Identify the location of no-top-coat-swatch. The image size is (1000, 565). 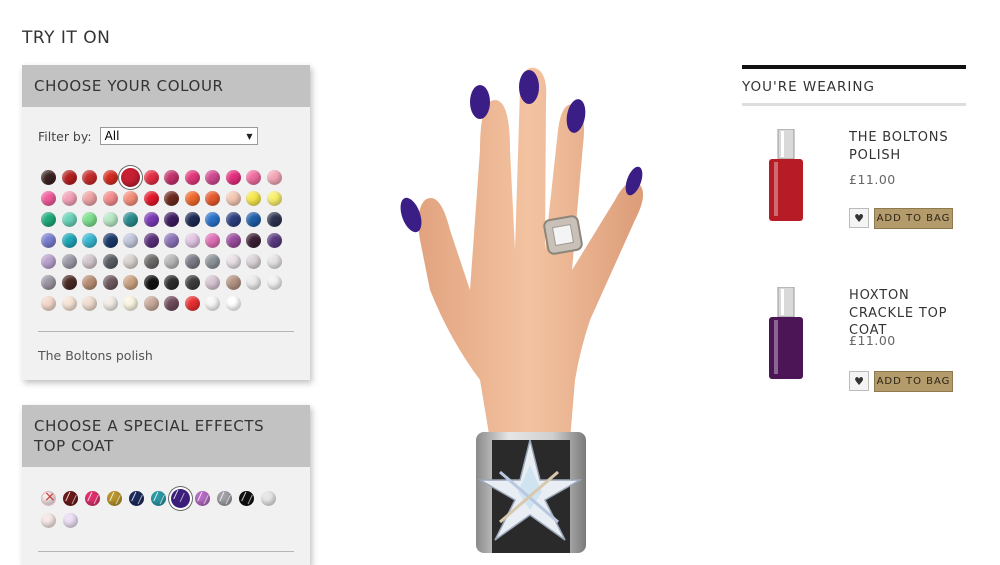
(48, 498).